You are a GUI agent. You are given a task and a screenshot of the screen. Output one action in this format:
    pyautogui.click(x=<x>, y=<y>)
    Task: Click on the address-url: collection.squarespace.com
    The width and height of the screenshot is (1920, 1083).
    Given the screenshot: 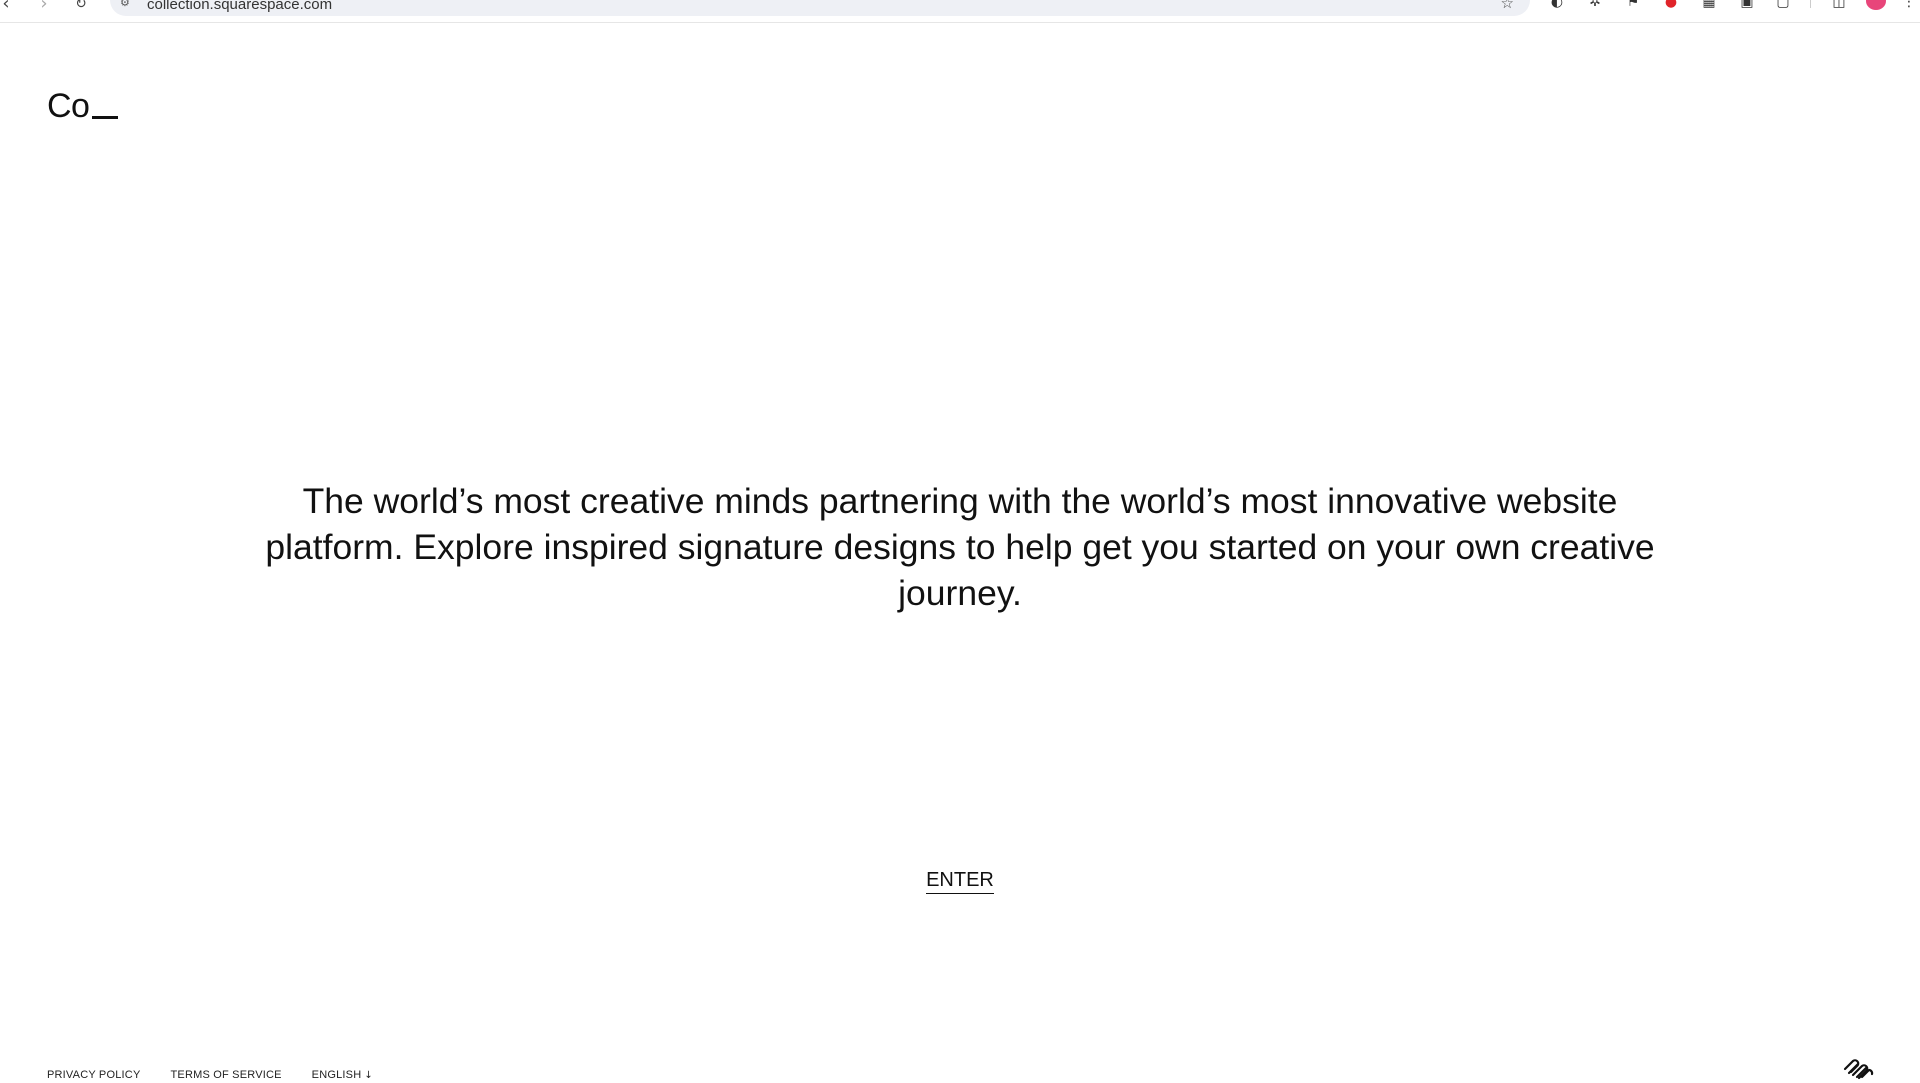 What is the action you would take?
    pyautogui.click(x=239, y=6)
    